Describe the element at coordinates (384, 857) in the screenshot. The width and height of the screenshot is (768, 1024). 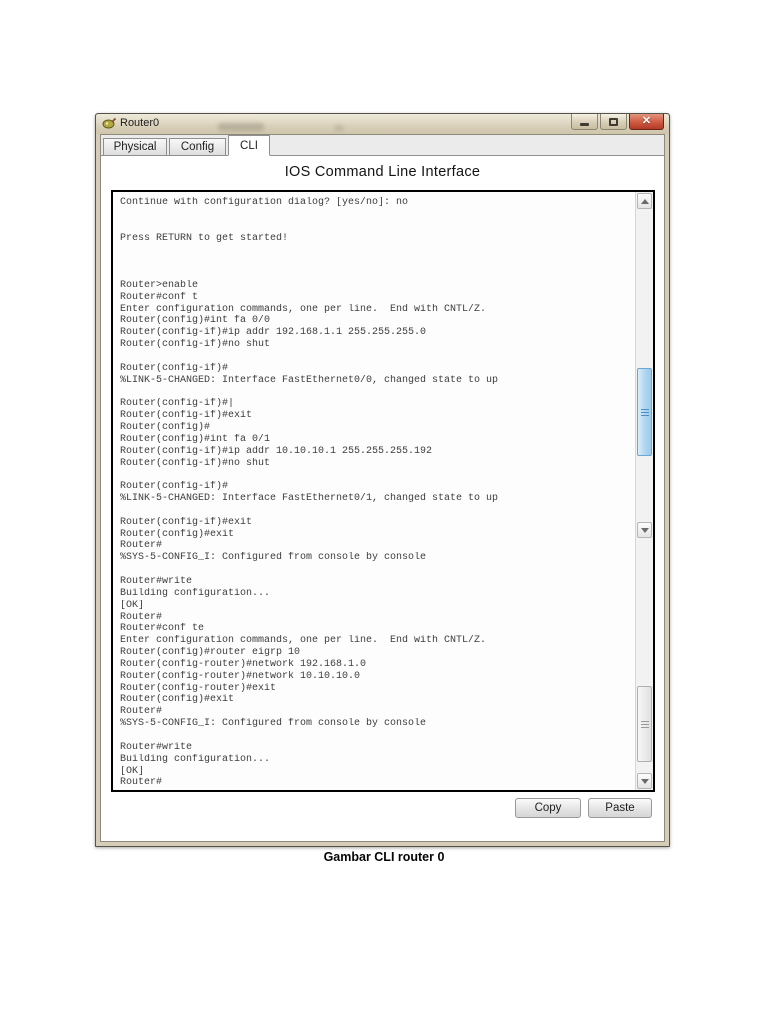
I see `figure-caption: Gambar CLI router 0` at that location.